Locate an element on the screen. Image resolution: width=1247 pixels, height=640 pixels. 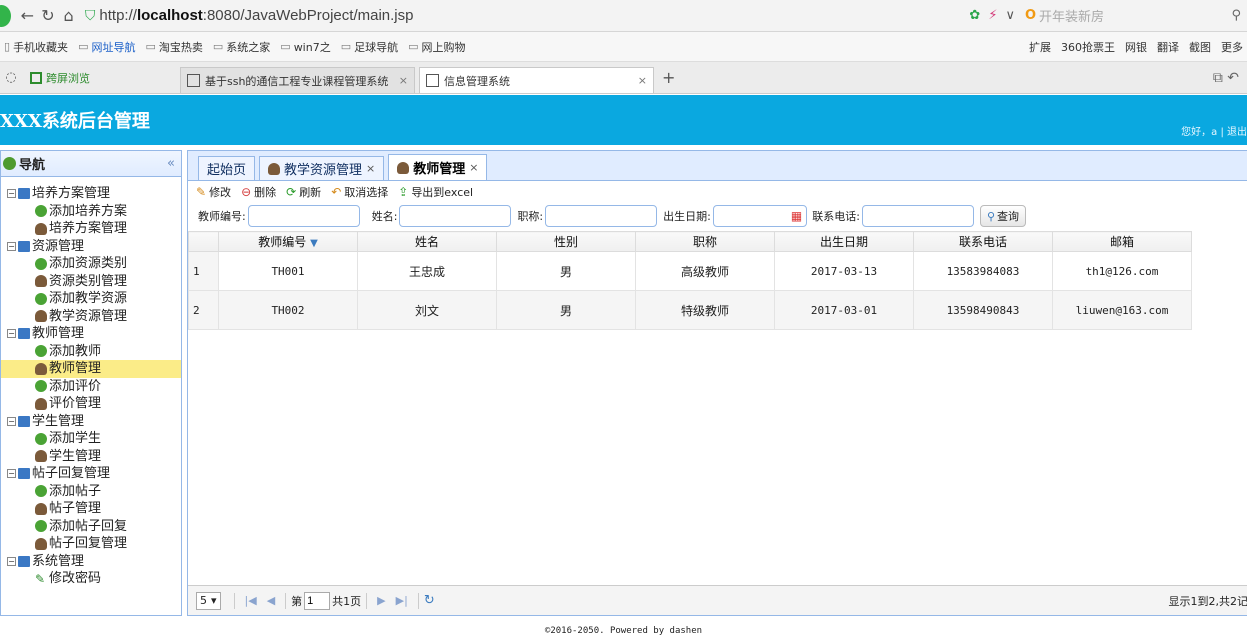
sidebar-group: − 学生管理 is located at coordinates (91, 422).